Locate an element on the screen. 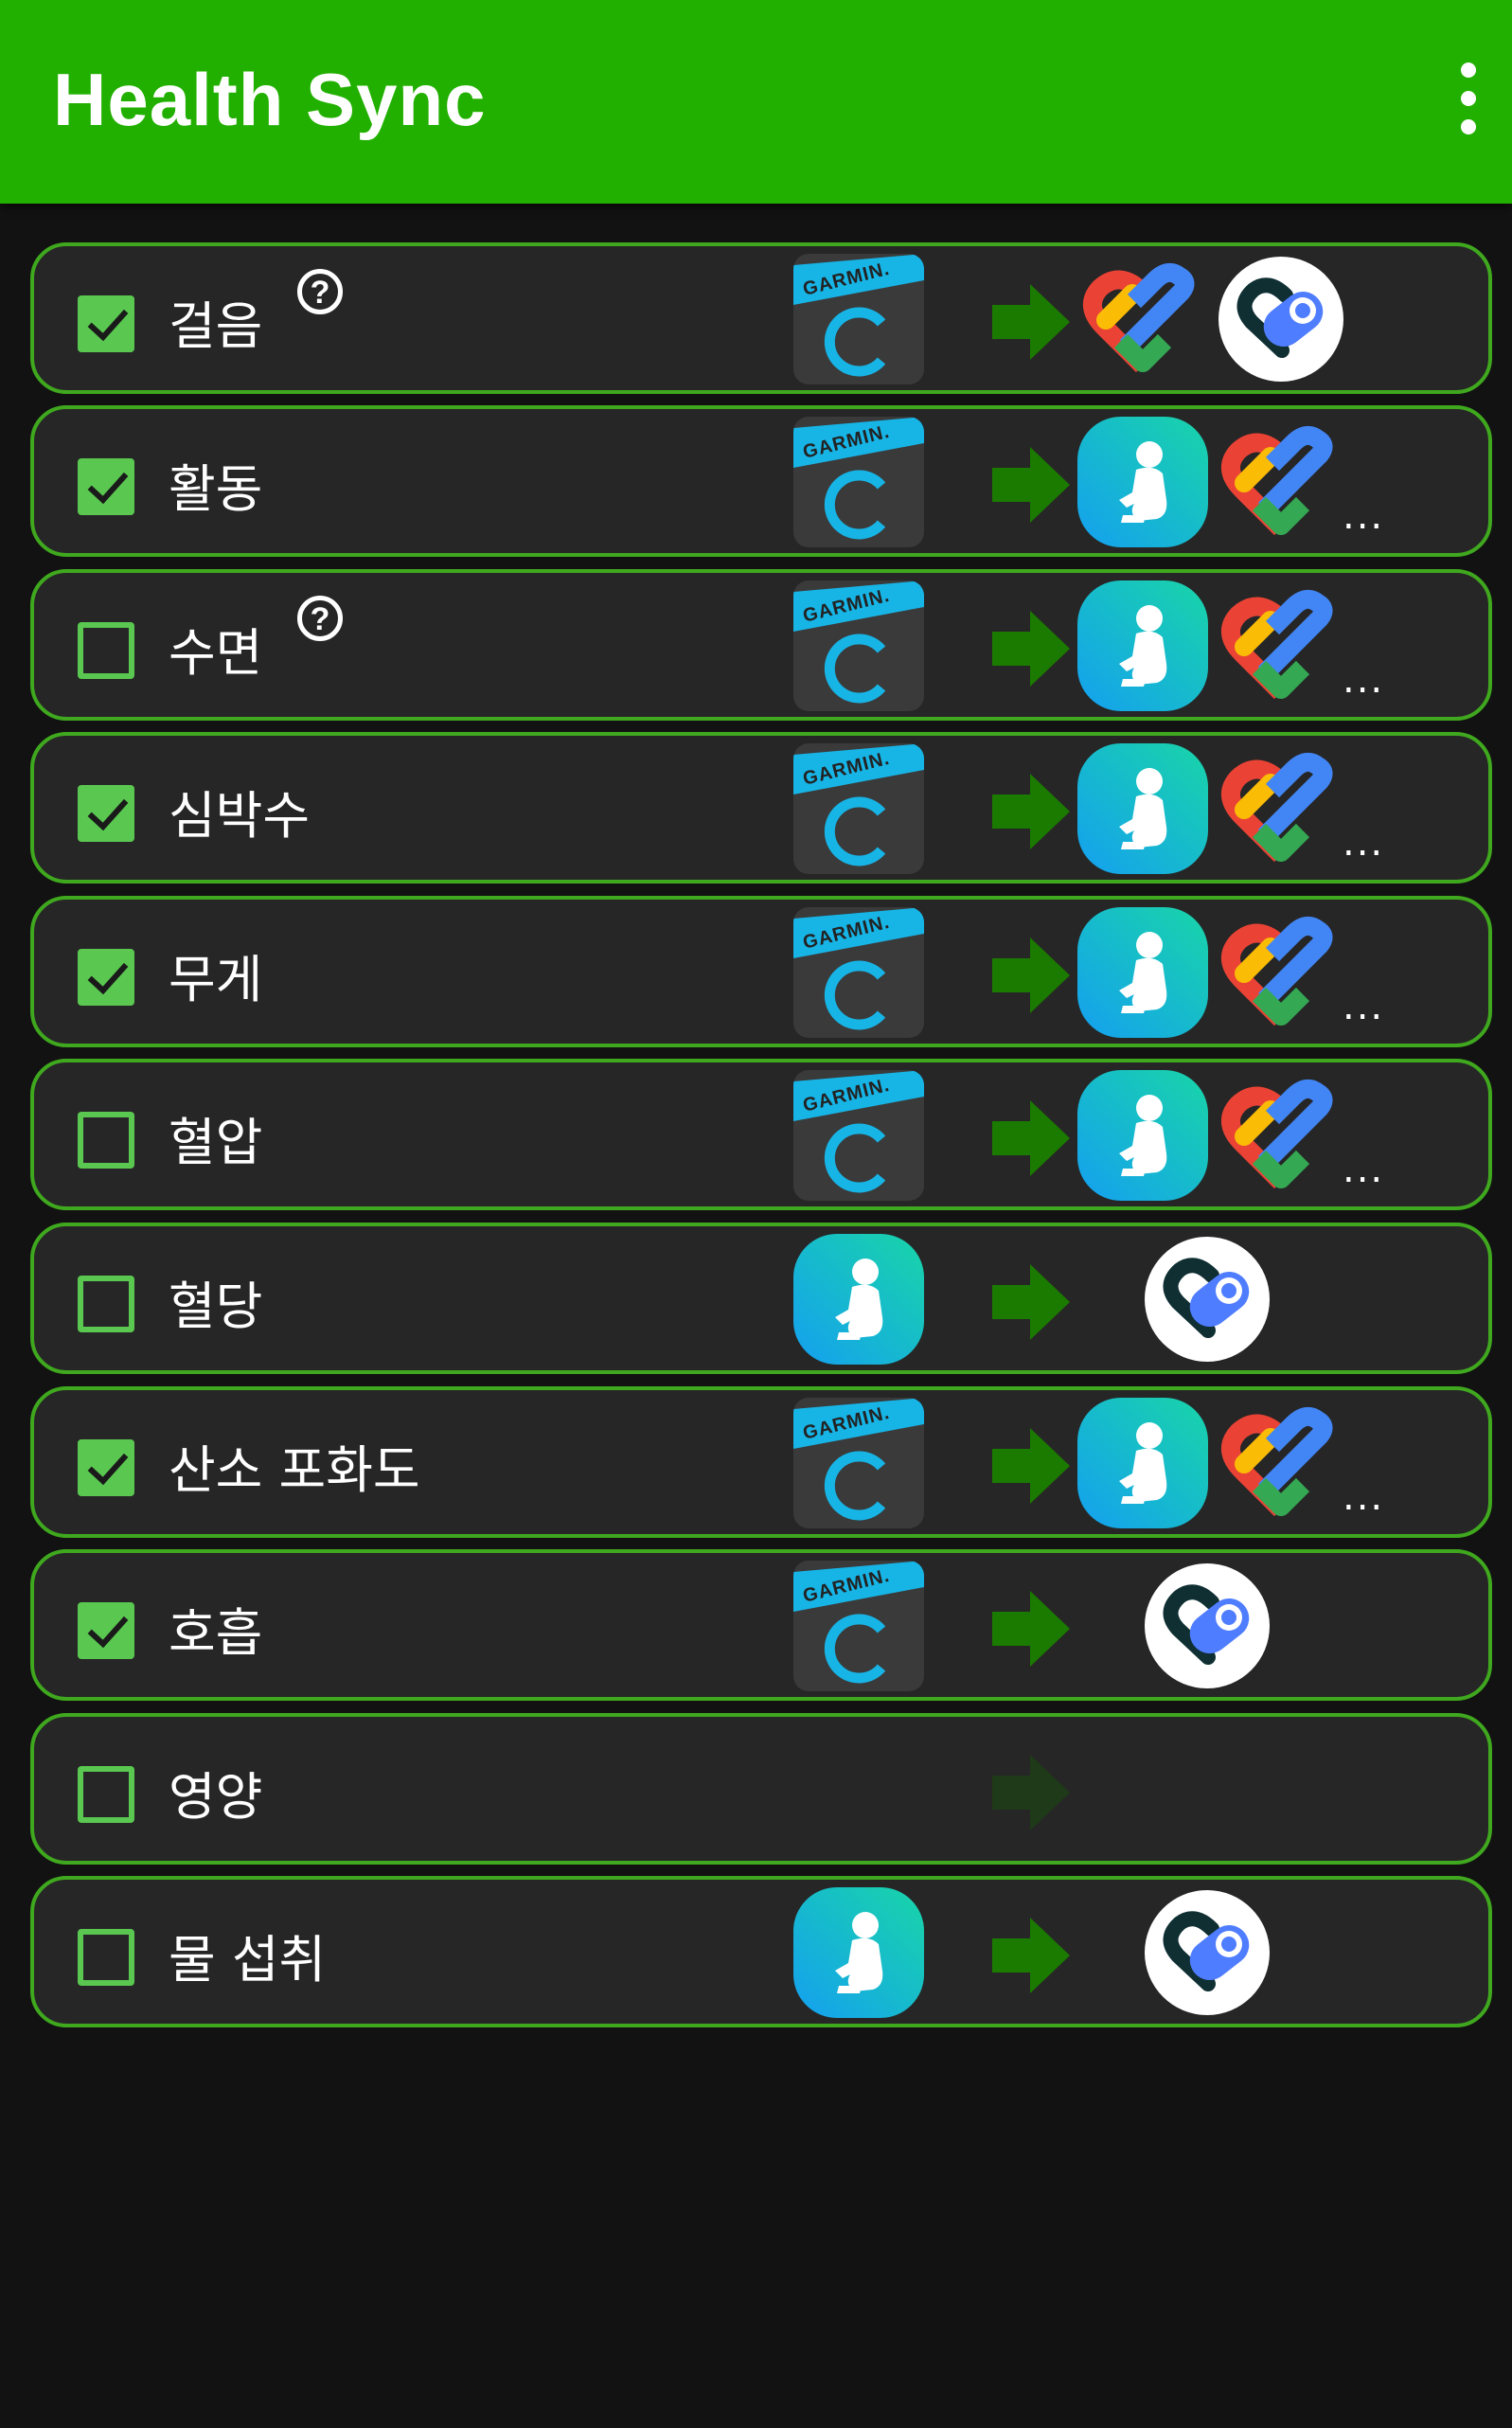  sync-row: 물 섭취 is located at coordinates (761, 1951).